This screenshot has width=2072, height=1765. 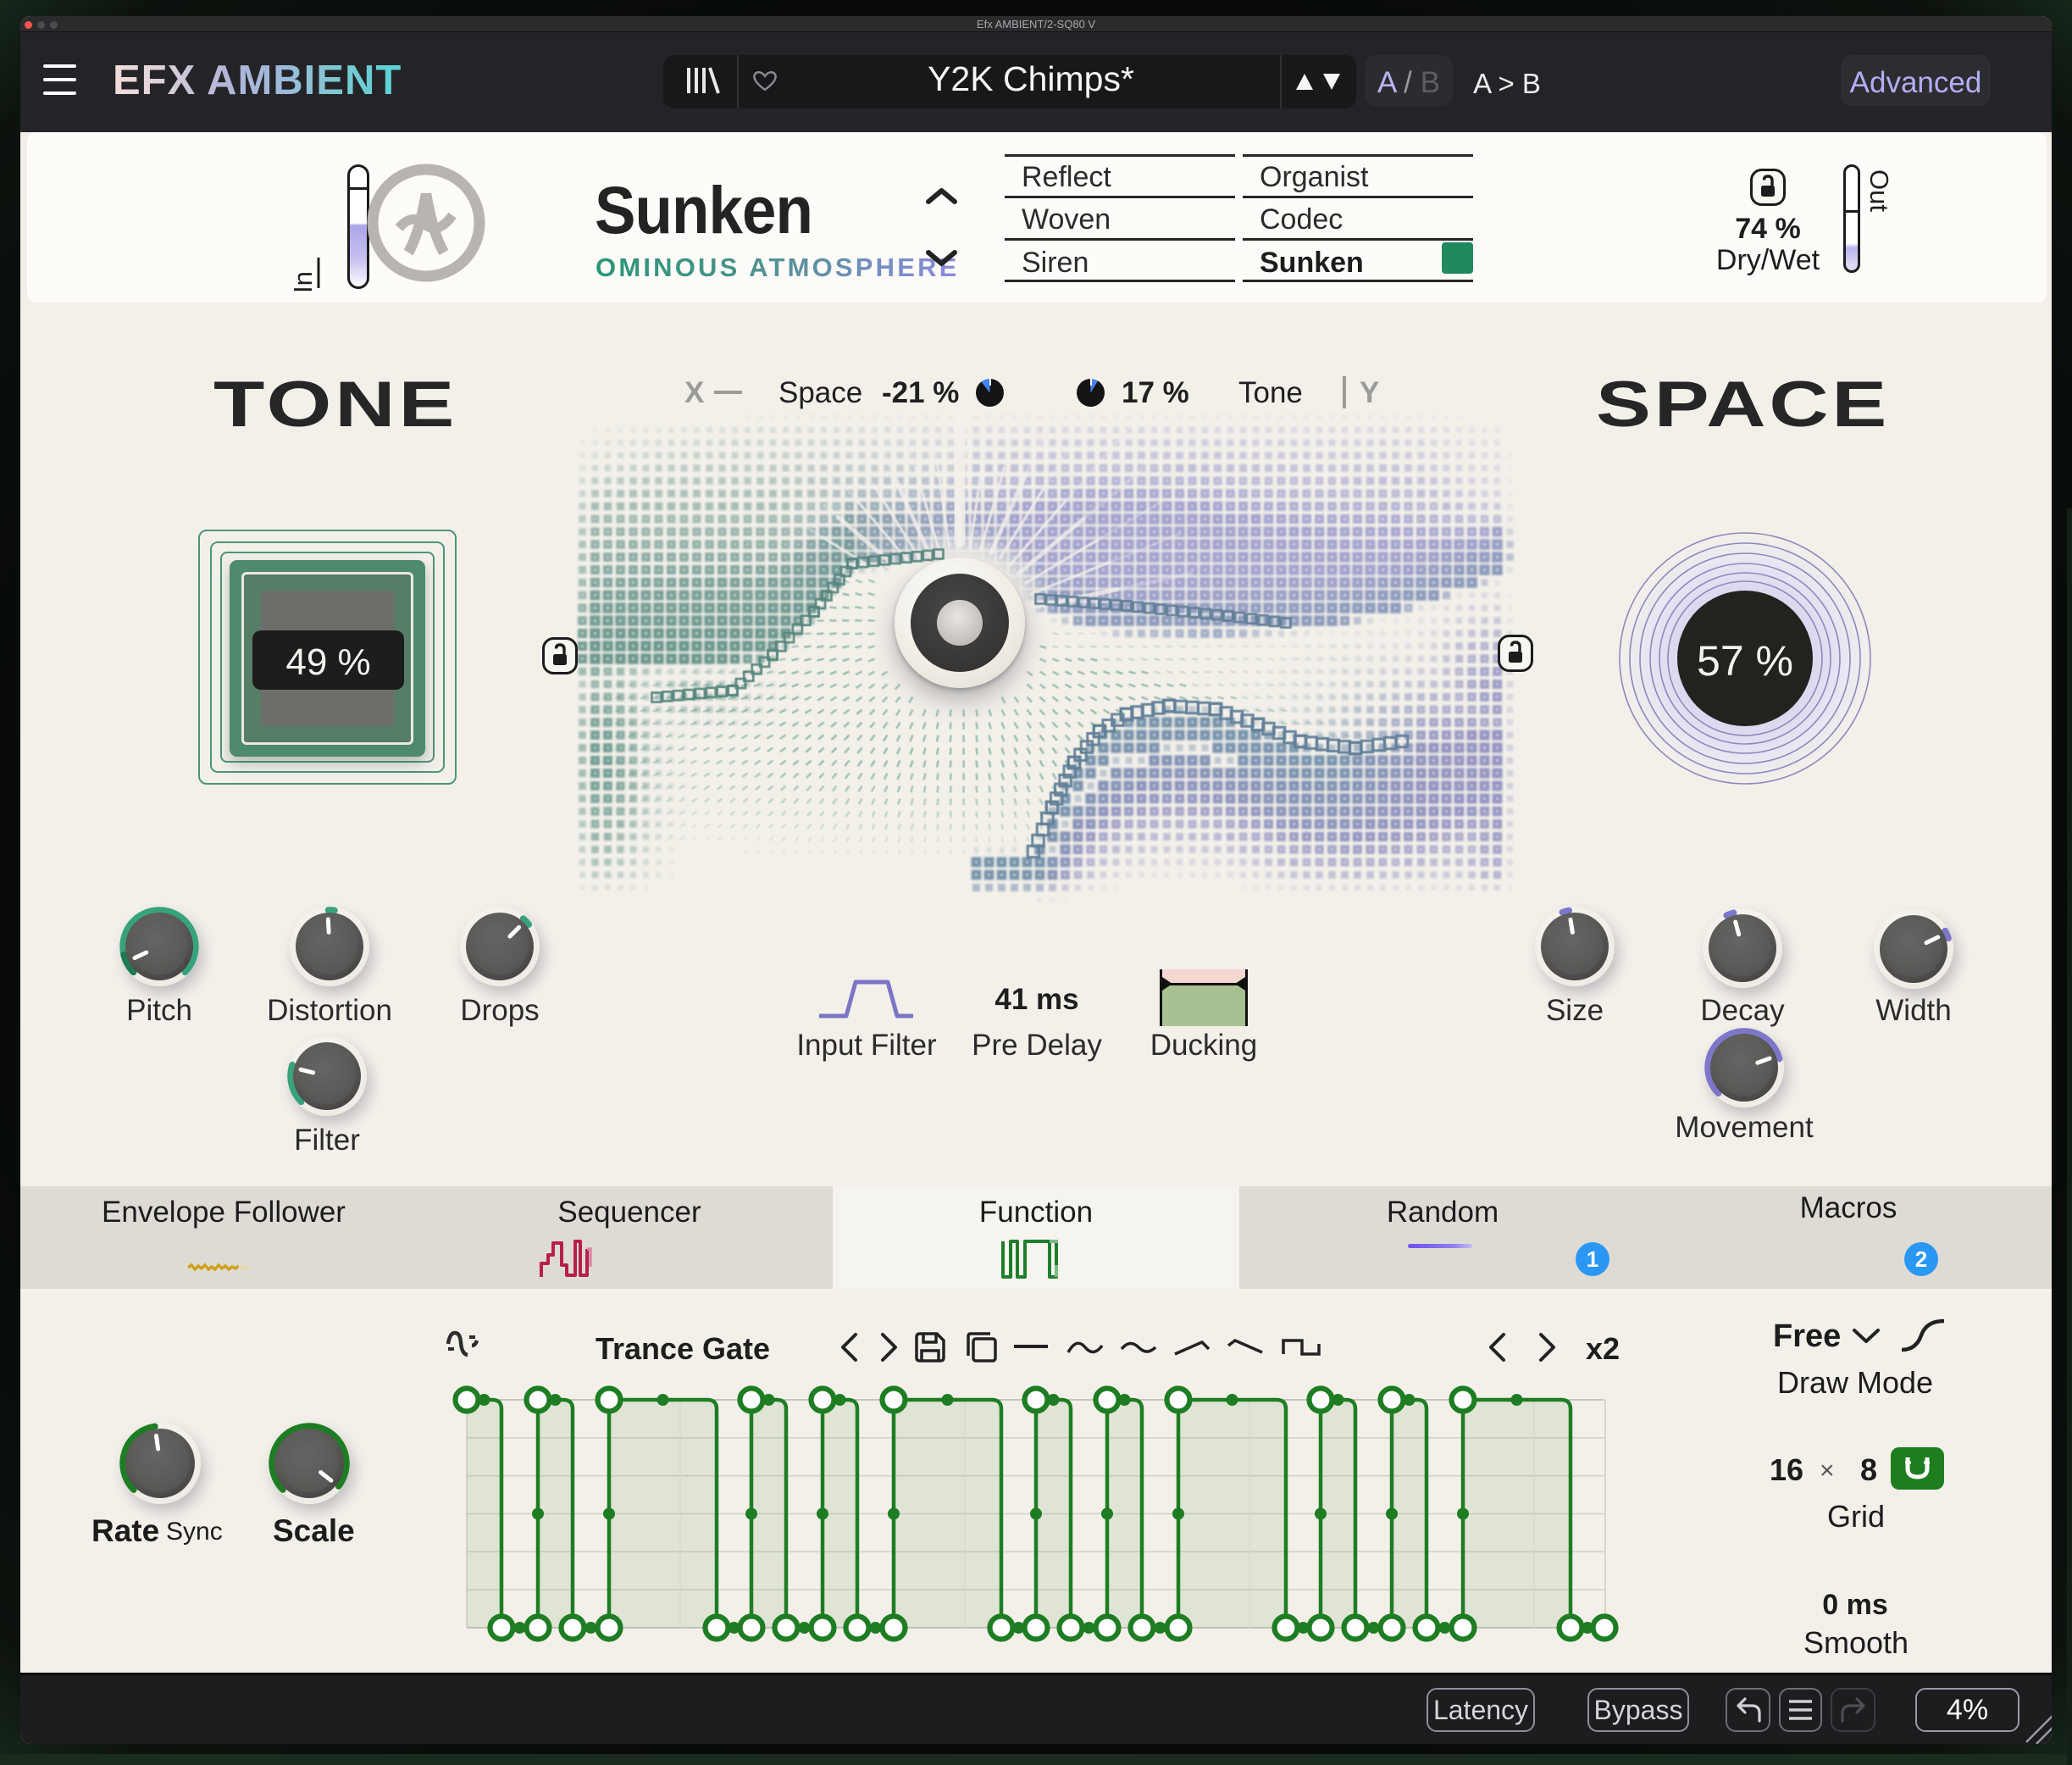 I want to click on svg-text: In, so click(x=303, y=282).